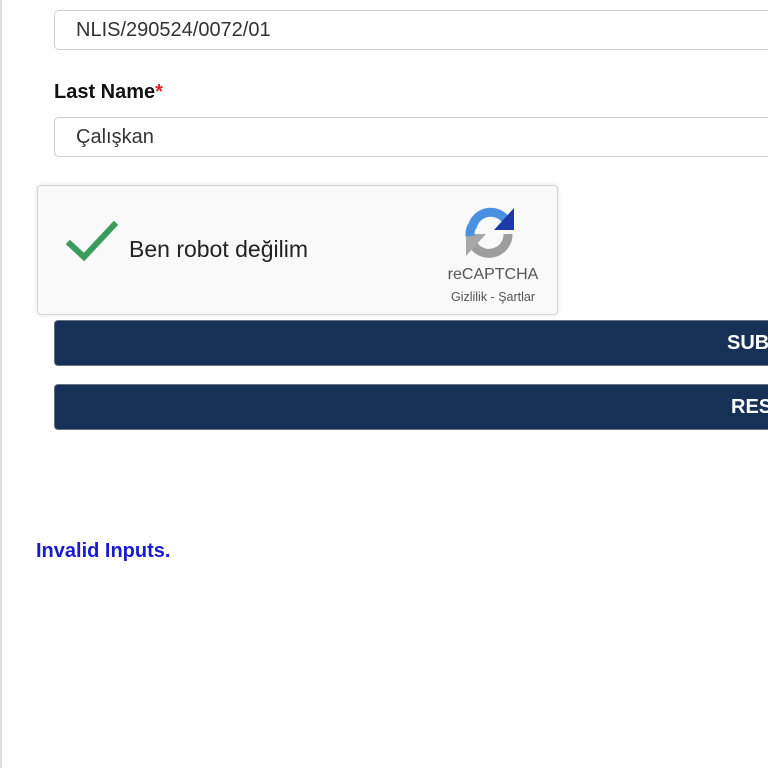  What do you see at coordinates (469, 297) in the screenshot?
I see `privacy-link: Gizlilik` at bounding box center [469, 297].